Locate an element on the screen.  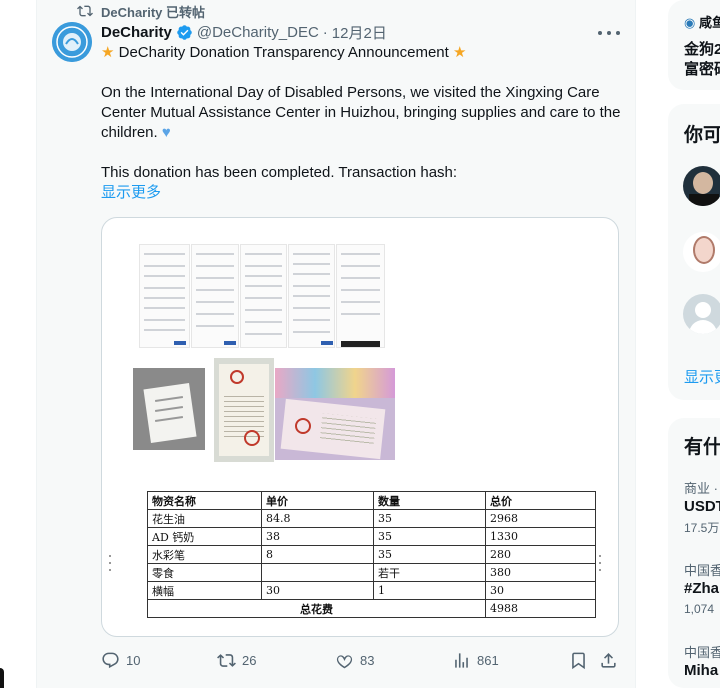
trend-category: 商业 · is located at coordinates (701, 488).